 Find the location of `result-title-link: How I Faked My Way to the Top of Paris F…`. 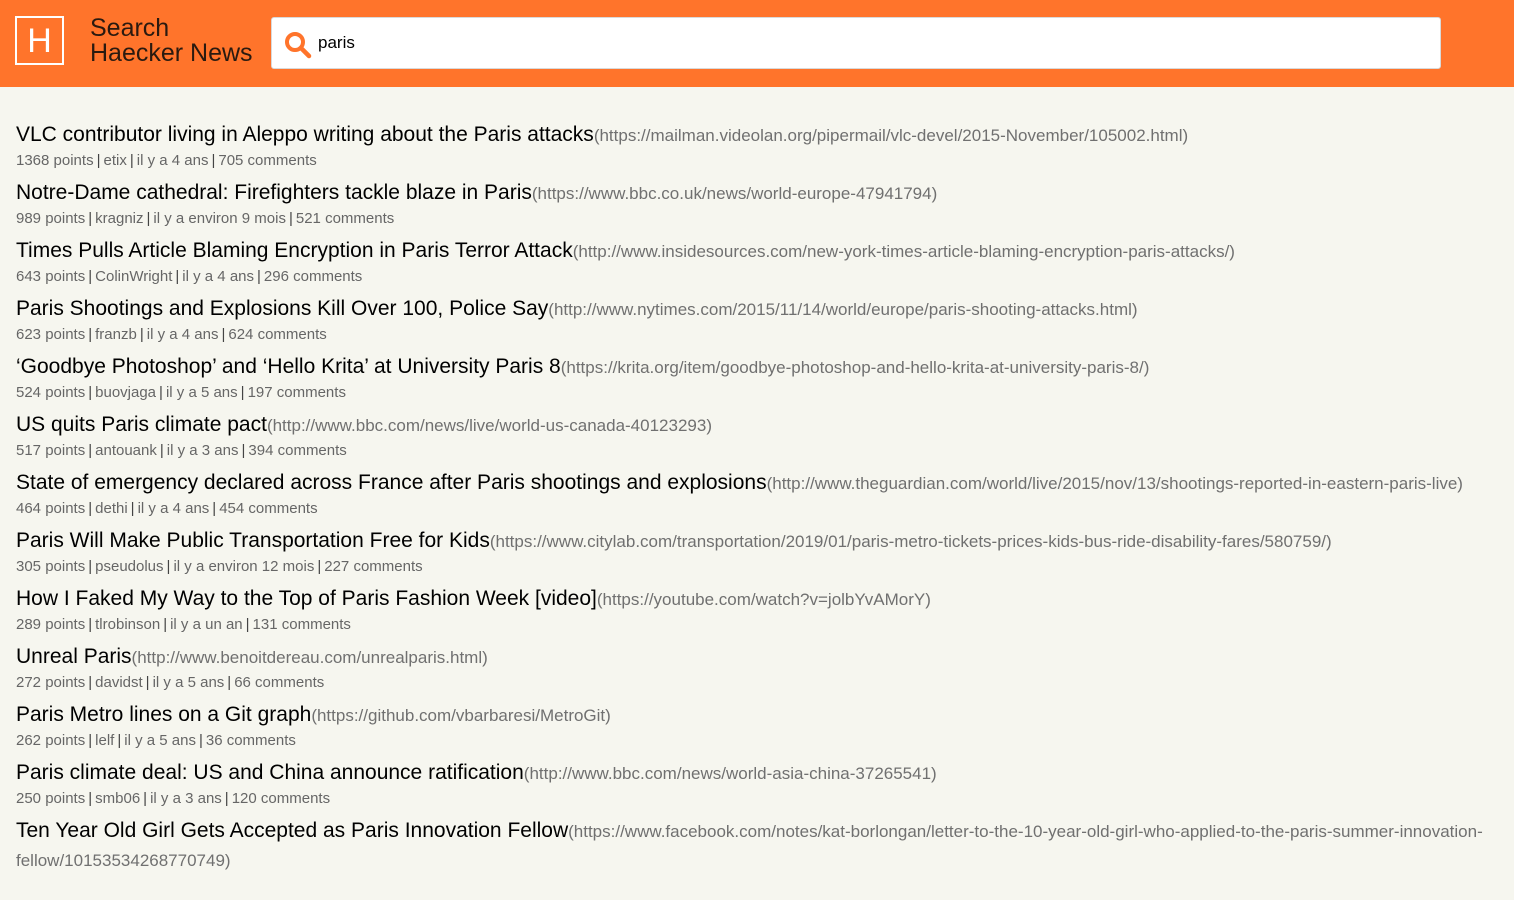

result-title-link: How I Faked My Way to the Top of Paris F… is located at coordinates (306, 598).